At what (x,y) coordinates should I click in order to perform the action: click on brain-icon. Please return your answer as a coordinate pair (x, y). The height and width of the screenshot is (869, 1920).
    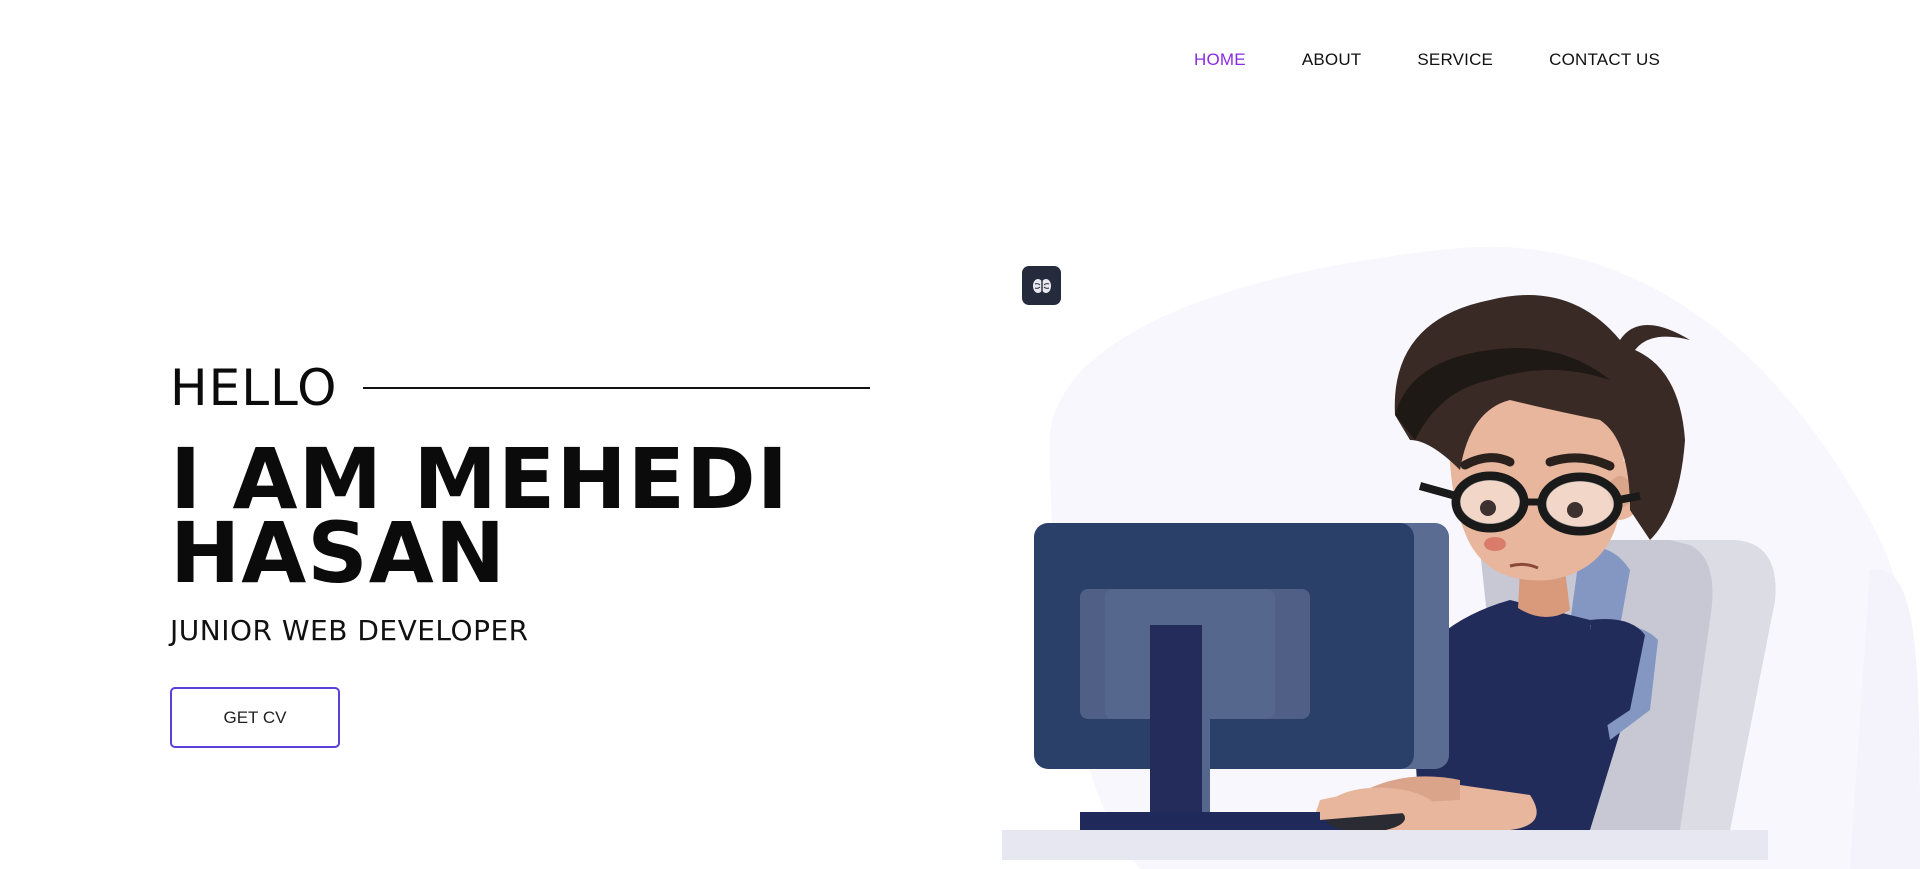
    Looking at the image, I should click on (1041, 285).